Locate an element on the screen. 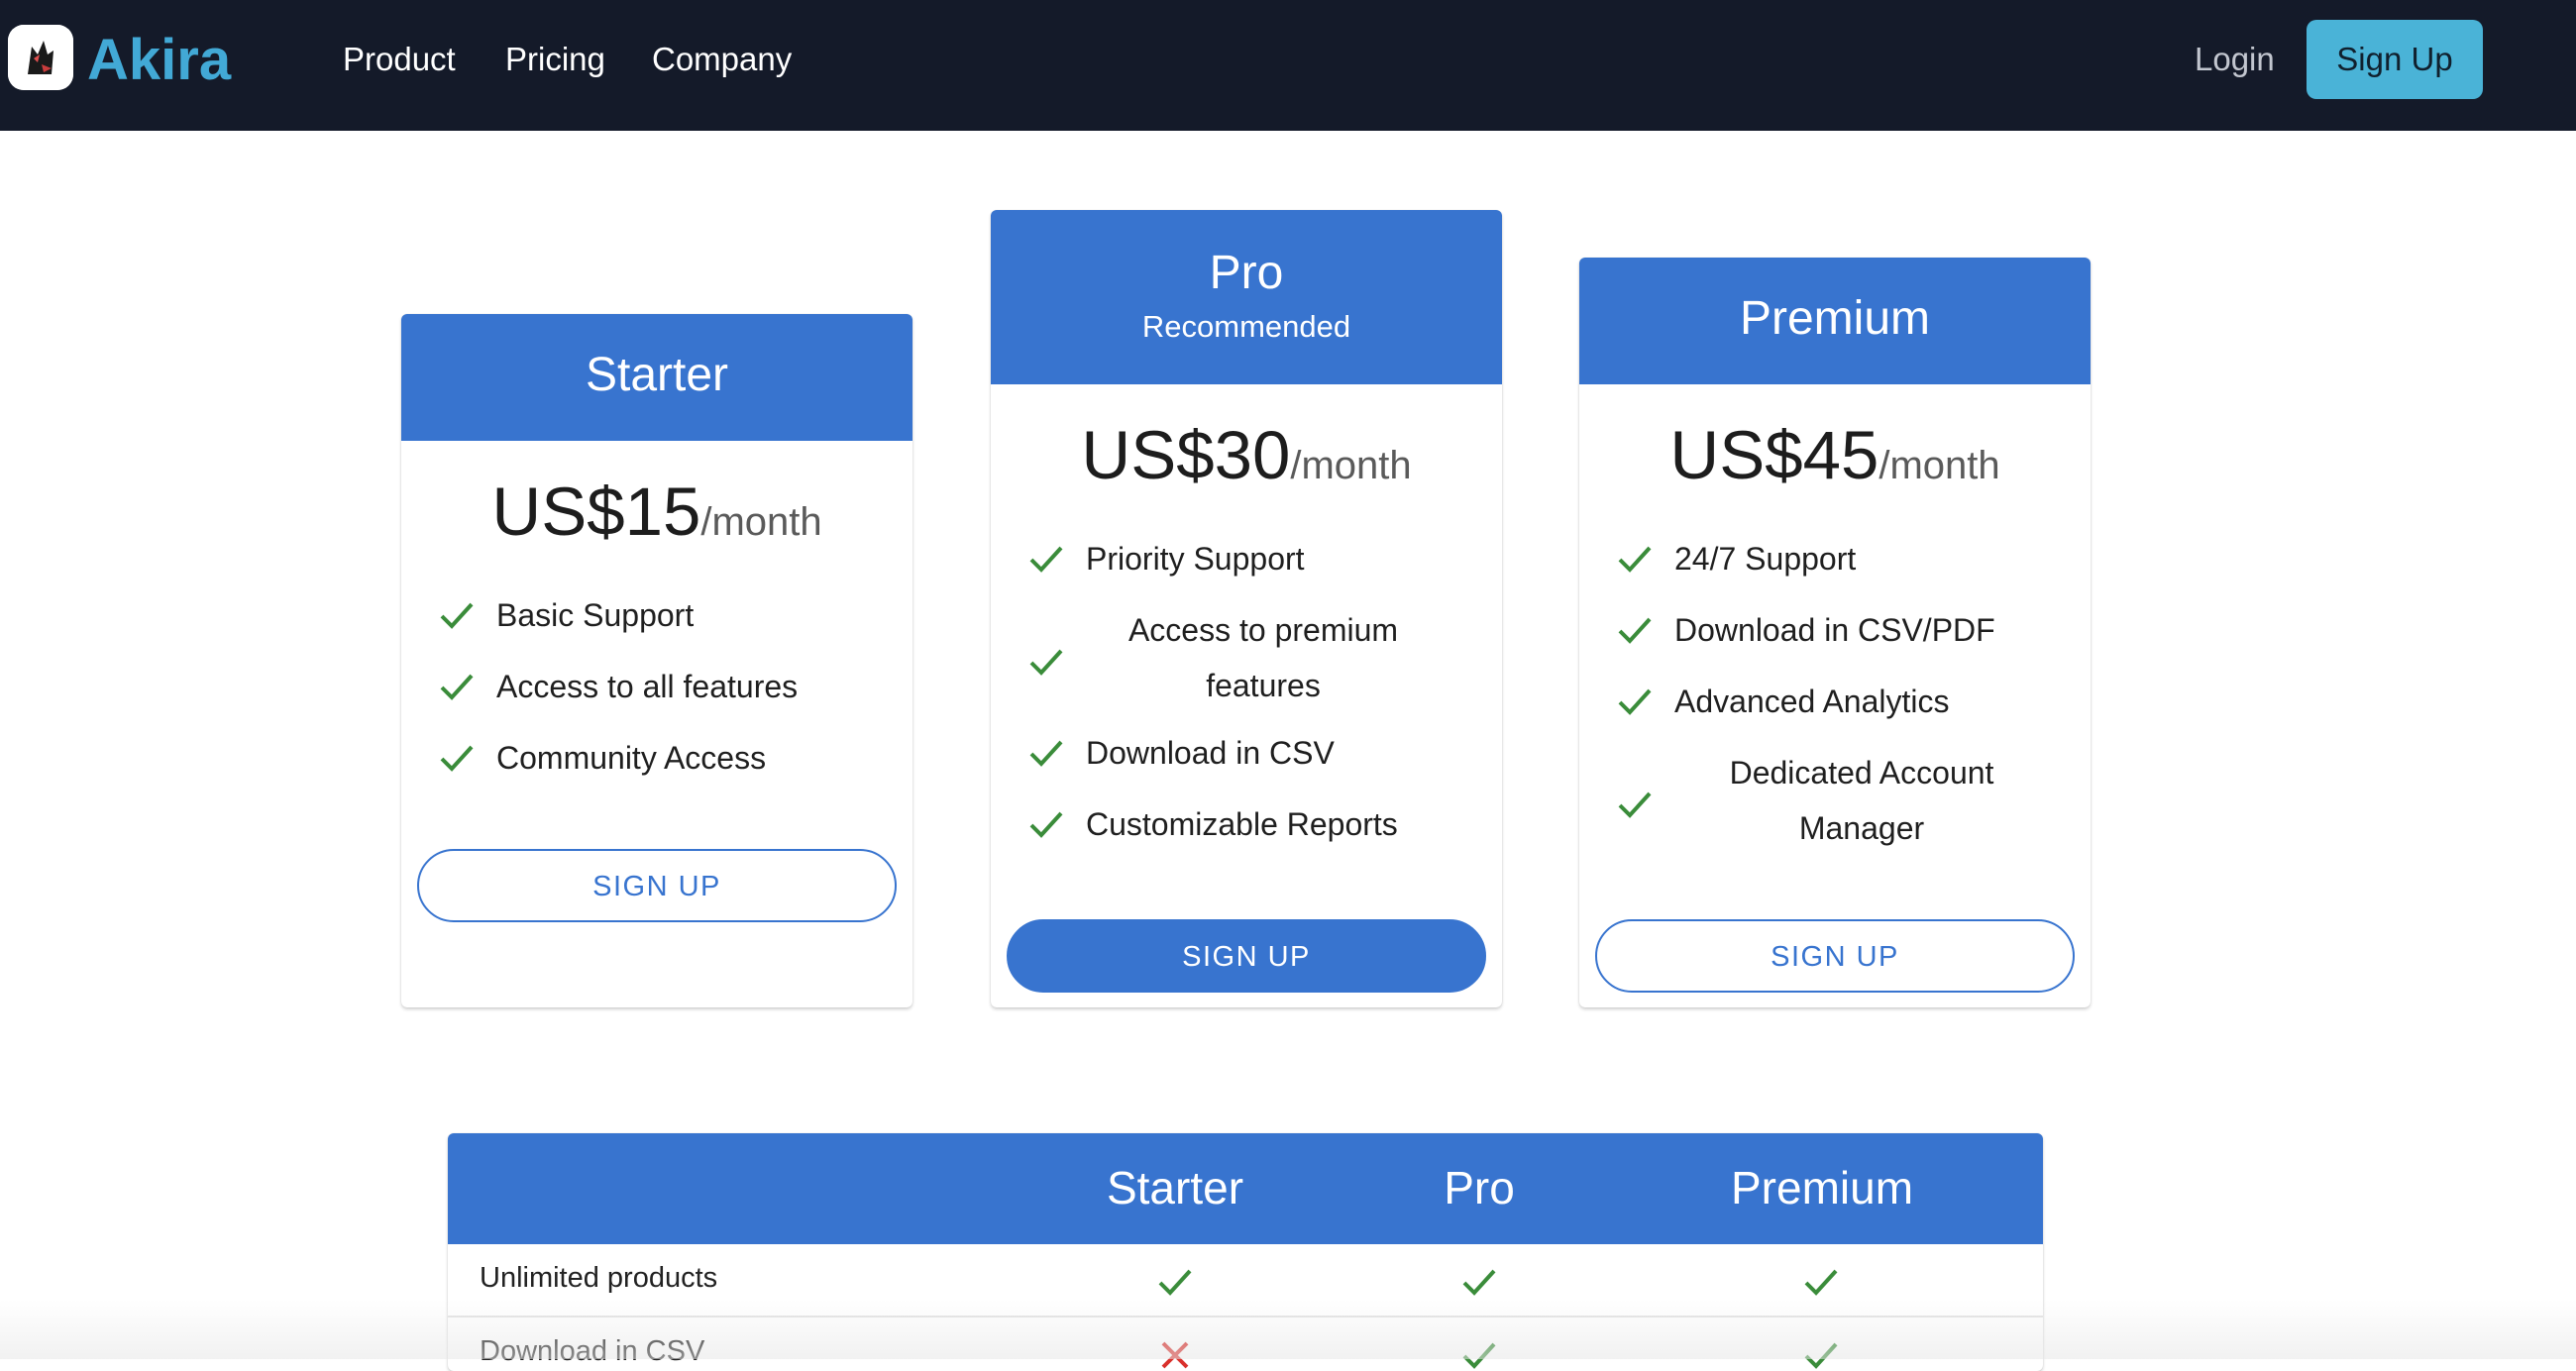 The width and height of the screenshot is (2576, 1371). nav-link-company: Company is located at coordinates (722, 59).